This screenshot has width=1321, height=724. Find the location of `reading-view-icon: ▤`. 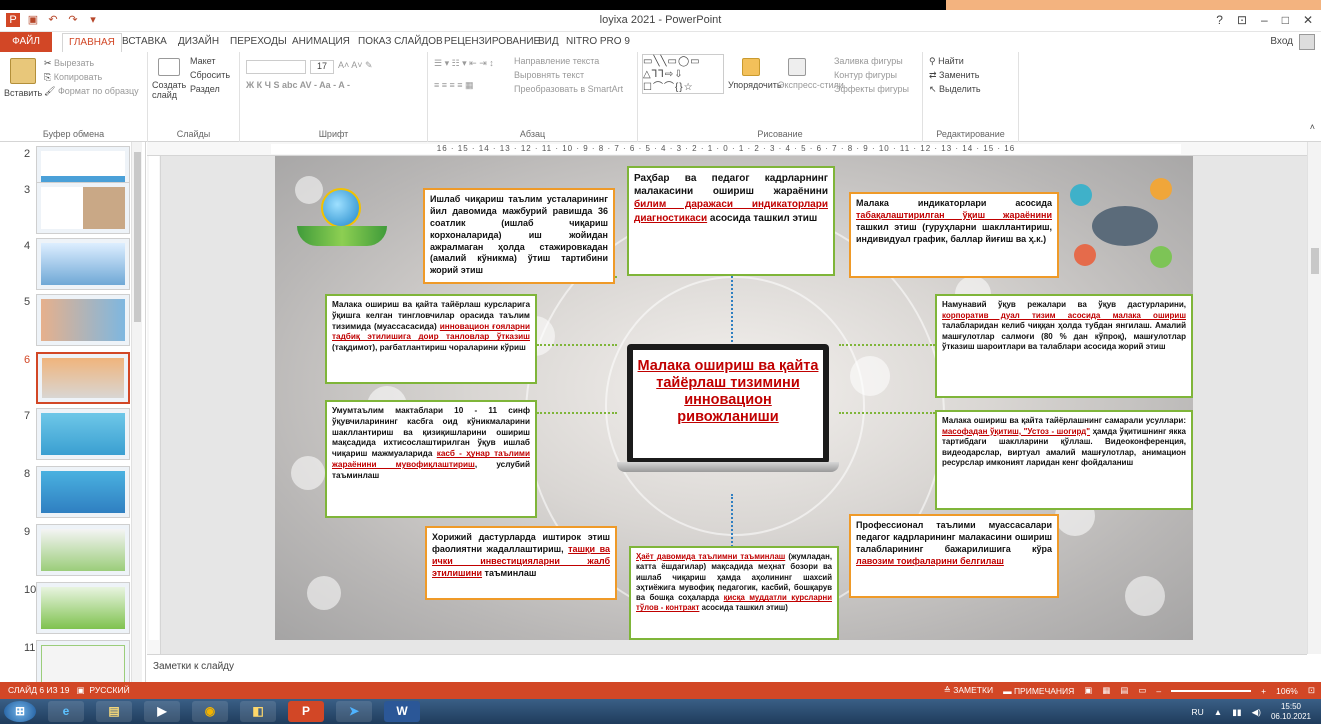

reading-view-icon: ▤ is located at coordinates (1124, 690).